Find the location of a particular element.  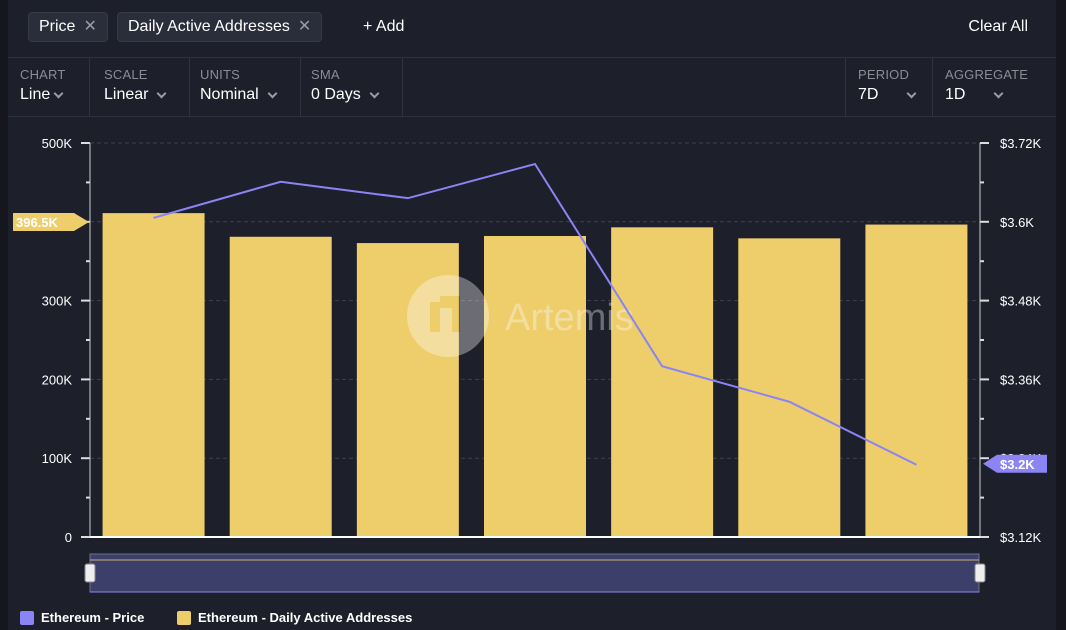

current-value-right: $3.2K is located at coordinates (1017, 464).